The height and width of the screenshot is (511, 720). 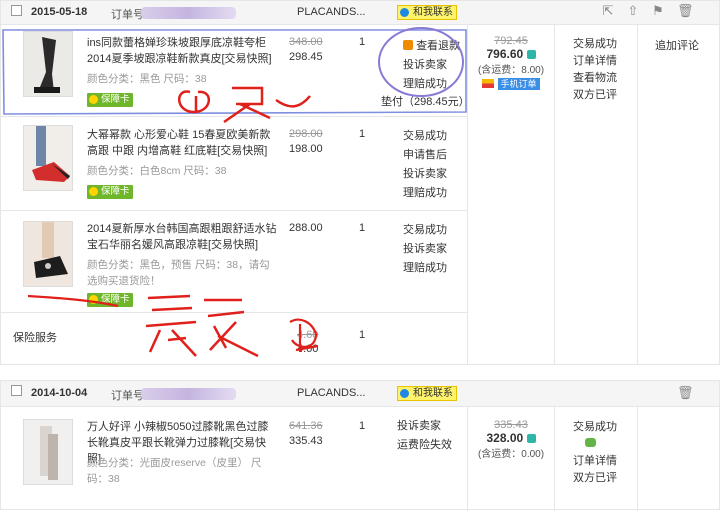 I want to click on insurance-original-price: 4.60, so click(x=308, y=335).